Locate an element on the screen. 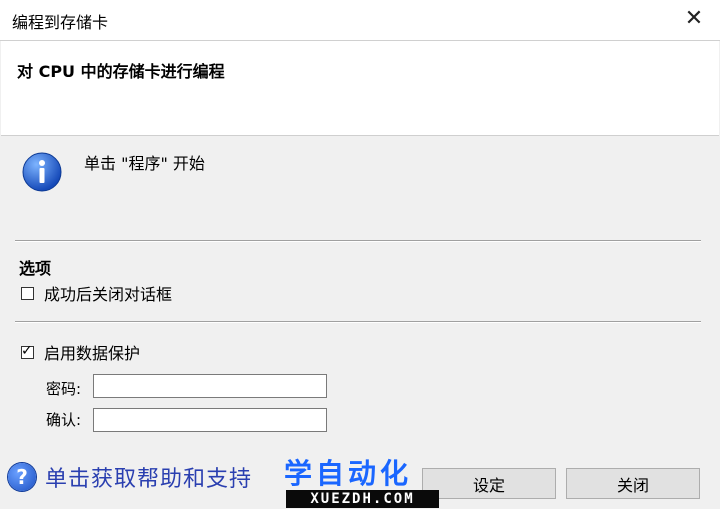  question-icon: ? is located at coordinates (22, 477).